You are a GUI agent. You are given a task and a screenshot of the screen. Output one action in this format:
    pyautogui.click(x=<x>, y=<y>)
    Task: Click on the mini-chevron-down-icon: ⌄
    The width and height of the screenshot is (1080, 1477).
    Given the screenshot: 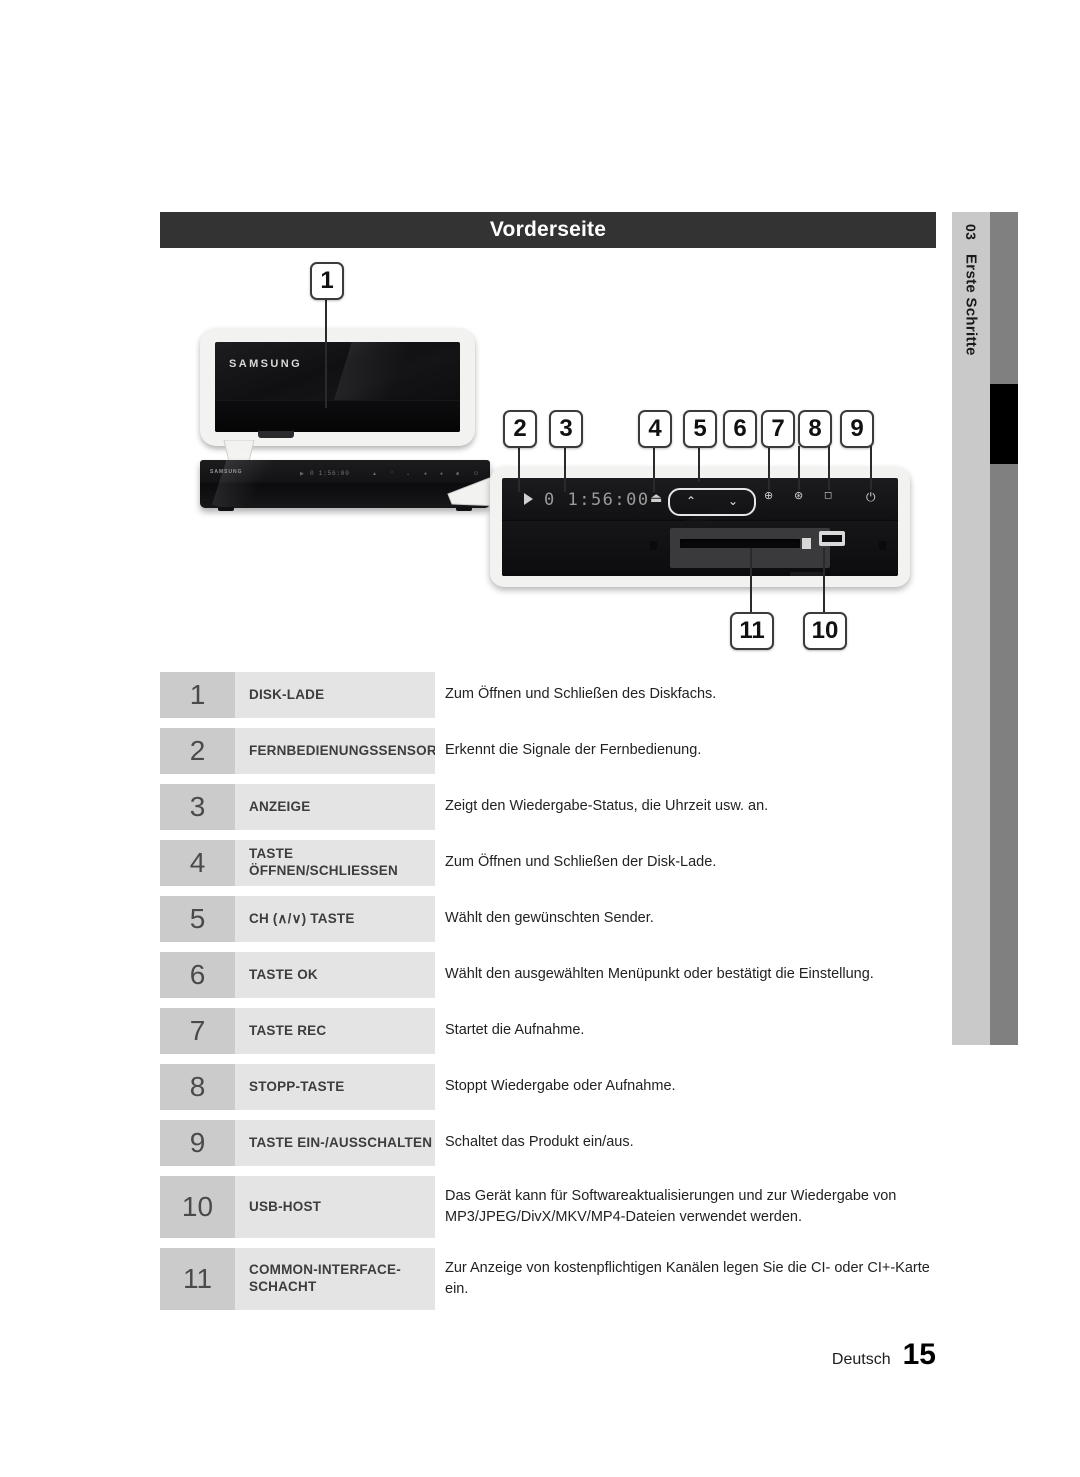 What is the action you would take?
    pyautogui.click(x=408, y=474)
    